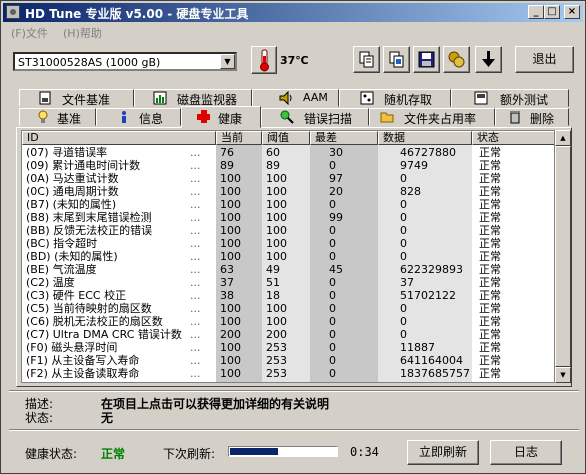 This screenshot has width=586, height=474. What do you see at coordinates (276, 178) in the screenshot?
I see `cell-threshold: 100` at bounding box center [276, 178].